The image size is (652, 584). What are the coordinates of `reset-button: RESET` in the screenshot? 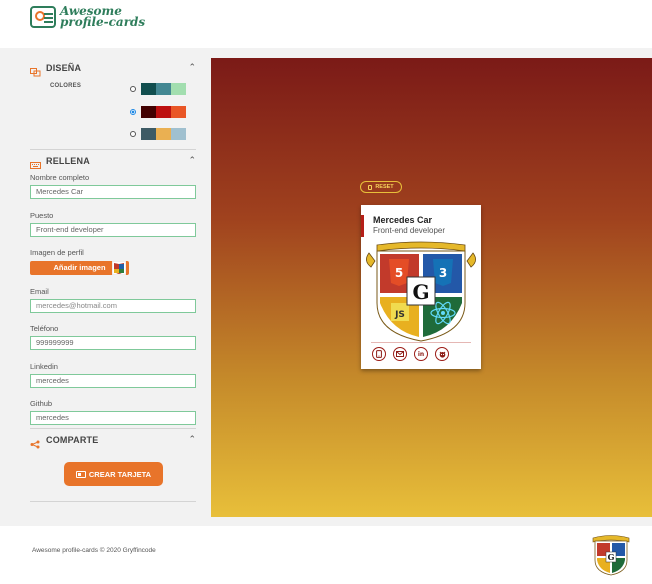 It's located at (381, 187).